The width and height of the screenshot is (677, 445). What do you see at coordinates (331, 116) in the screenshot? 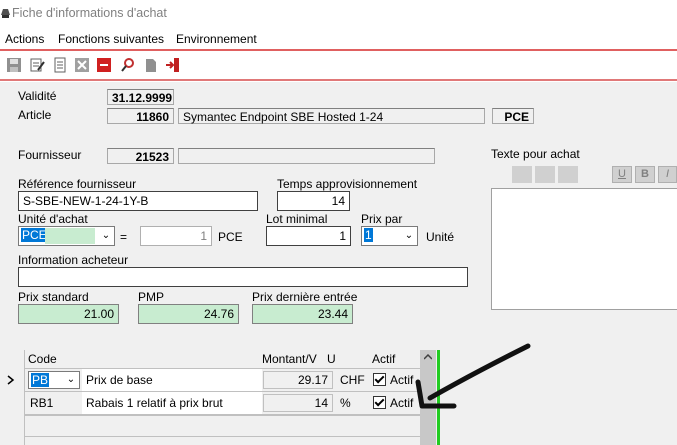
I see `article-name: Symantec Endpoint SBE Hosted 1-24` at bounding box center [331, 116].